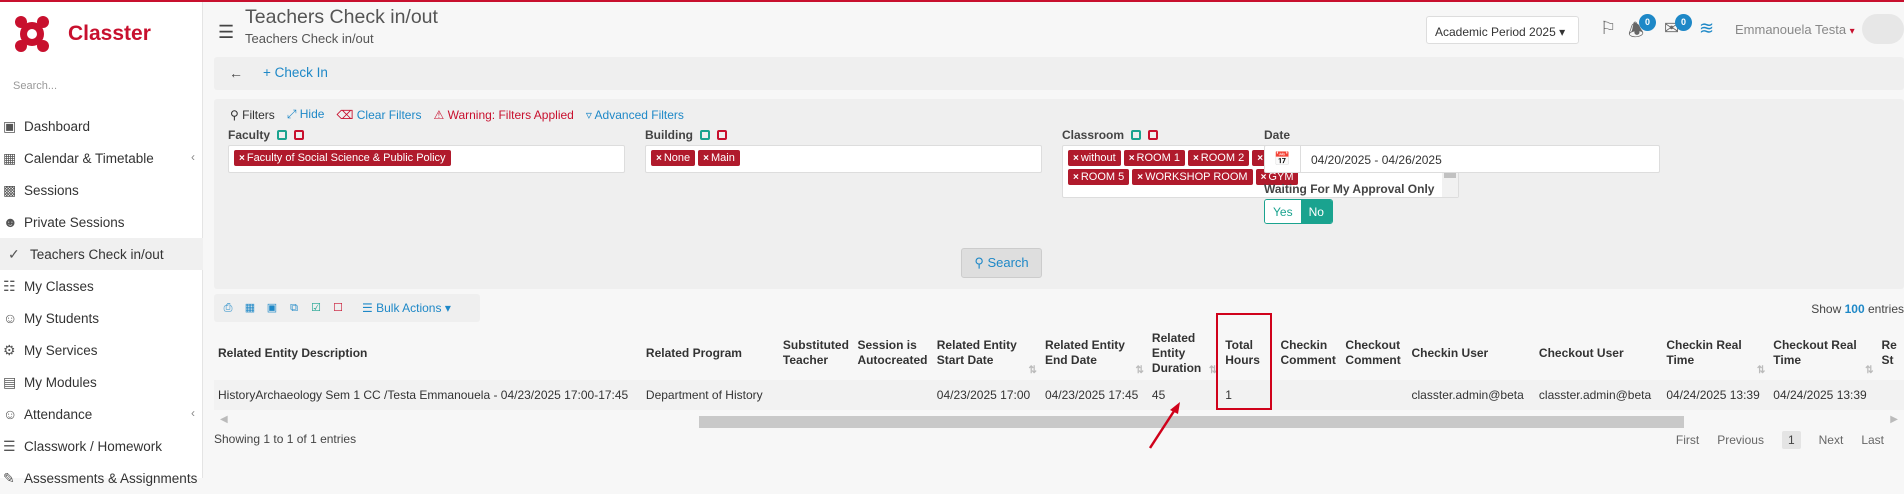 The height and width of the screenshot is (494, 1904). Describe the element at coordinates (1471, 353) in the screenshot. I see `column-header: Checkin User` at that location.